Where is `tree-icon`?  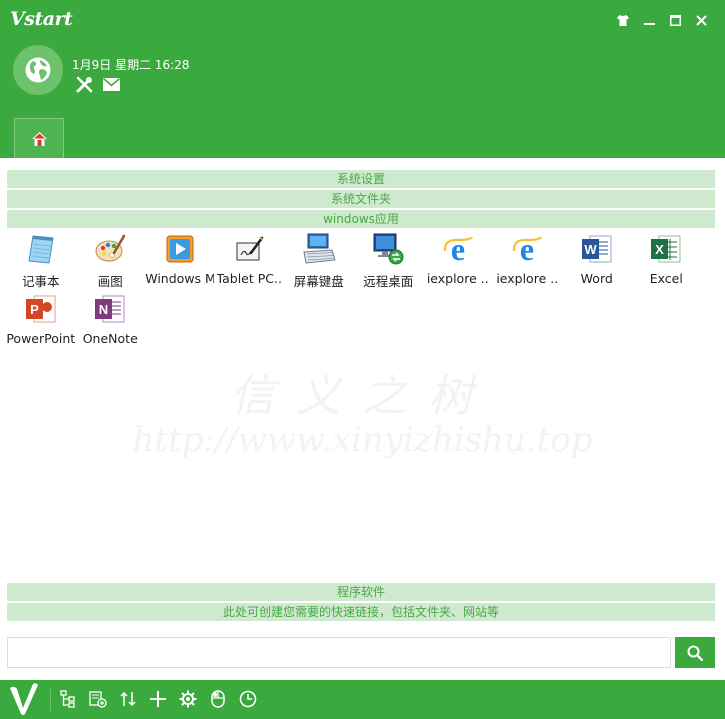 tree-icon is located at coordinates (67, 699).